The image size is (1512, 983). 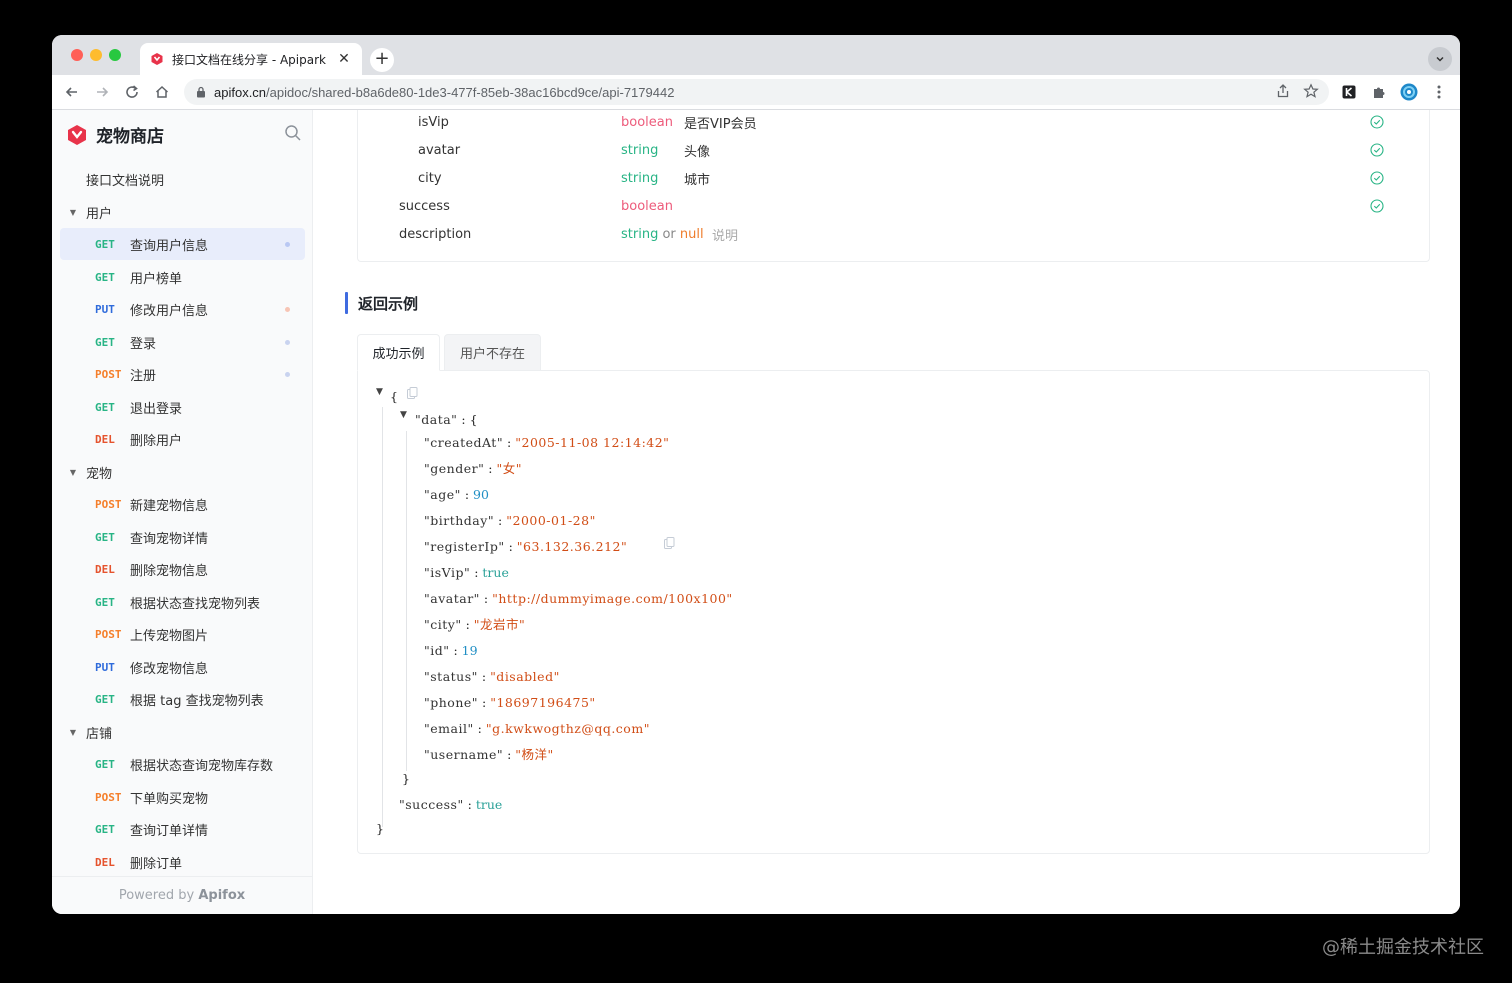 I want to click on json-value: "女", so click(x=509, y=468).